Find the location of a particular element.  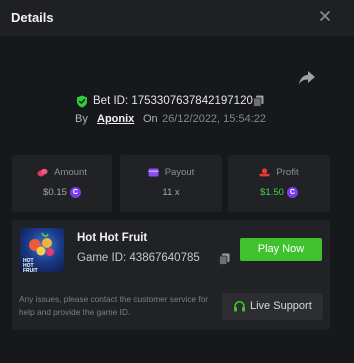

bet-datetime: 26/12/2022, 15:54:22 is located at coordinates (214, 119).